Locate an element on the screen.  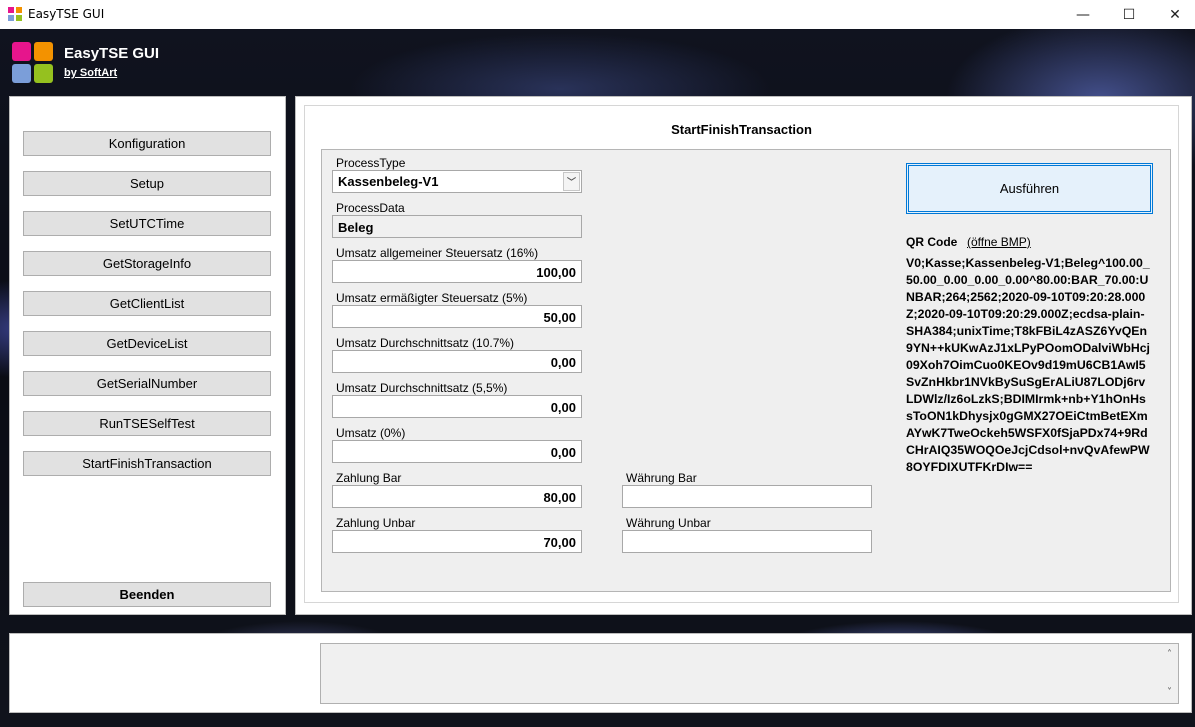
konfiguration-button: Konfiguration is located at coordinates (147, 143).